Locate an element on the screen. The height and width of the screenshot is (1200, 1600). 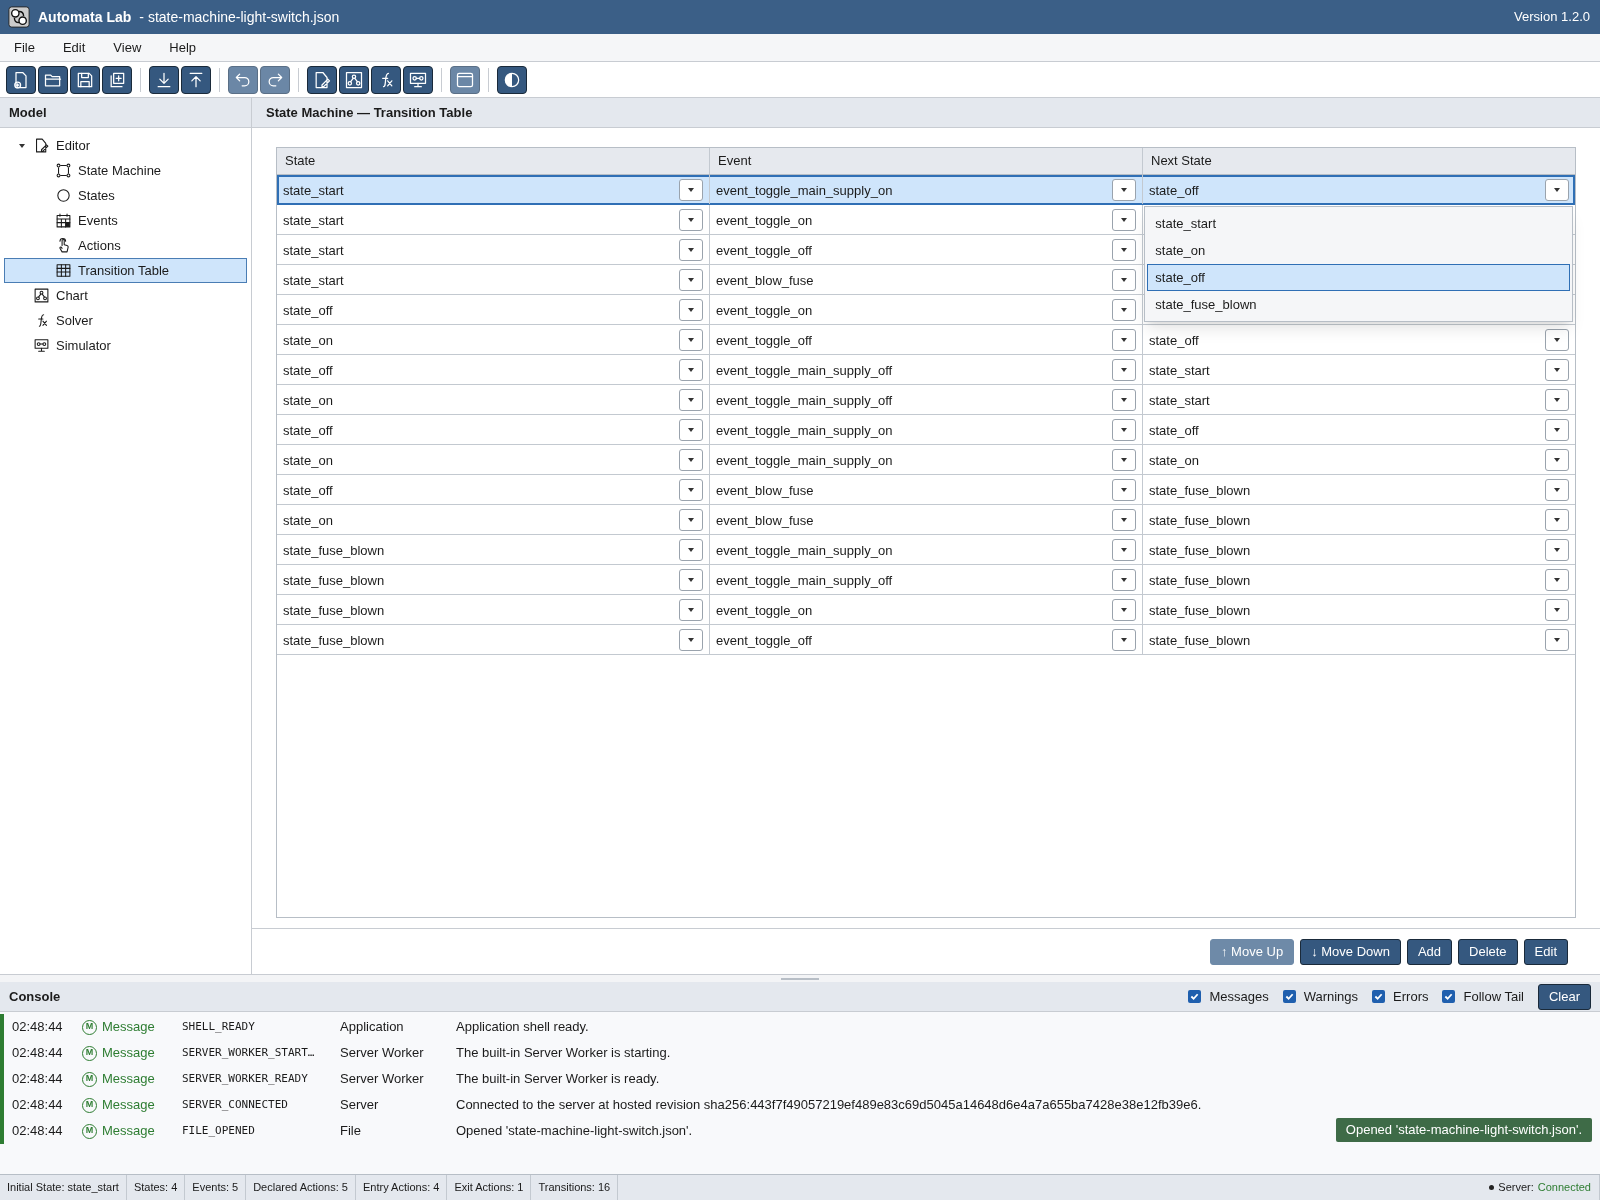
clear-button: Clear is located at coordinates (1564, 996).